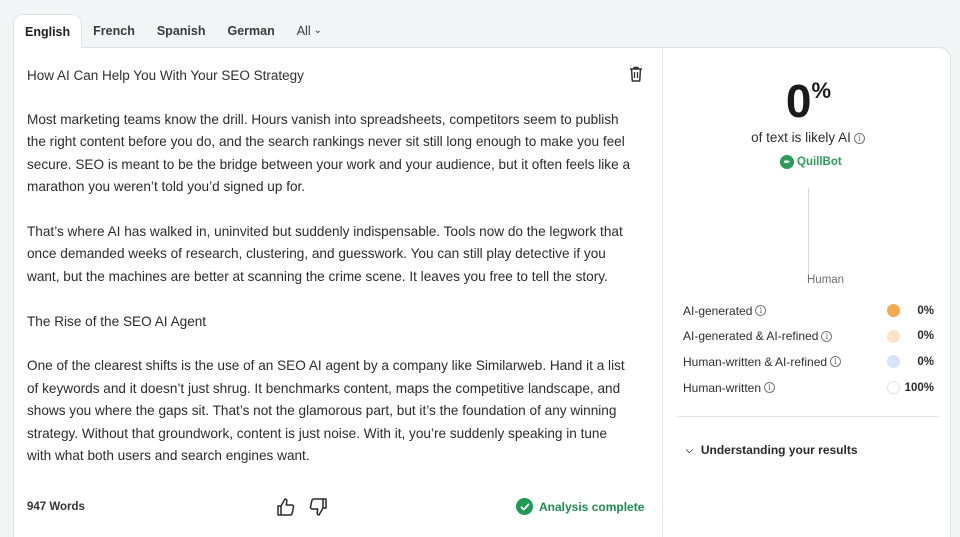  I want to click on legend-item-human-ai-refined: Human-written & AI-refined i 0%, so click(812, 362).